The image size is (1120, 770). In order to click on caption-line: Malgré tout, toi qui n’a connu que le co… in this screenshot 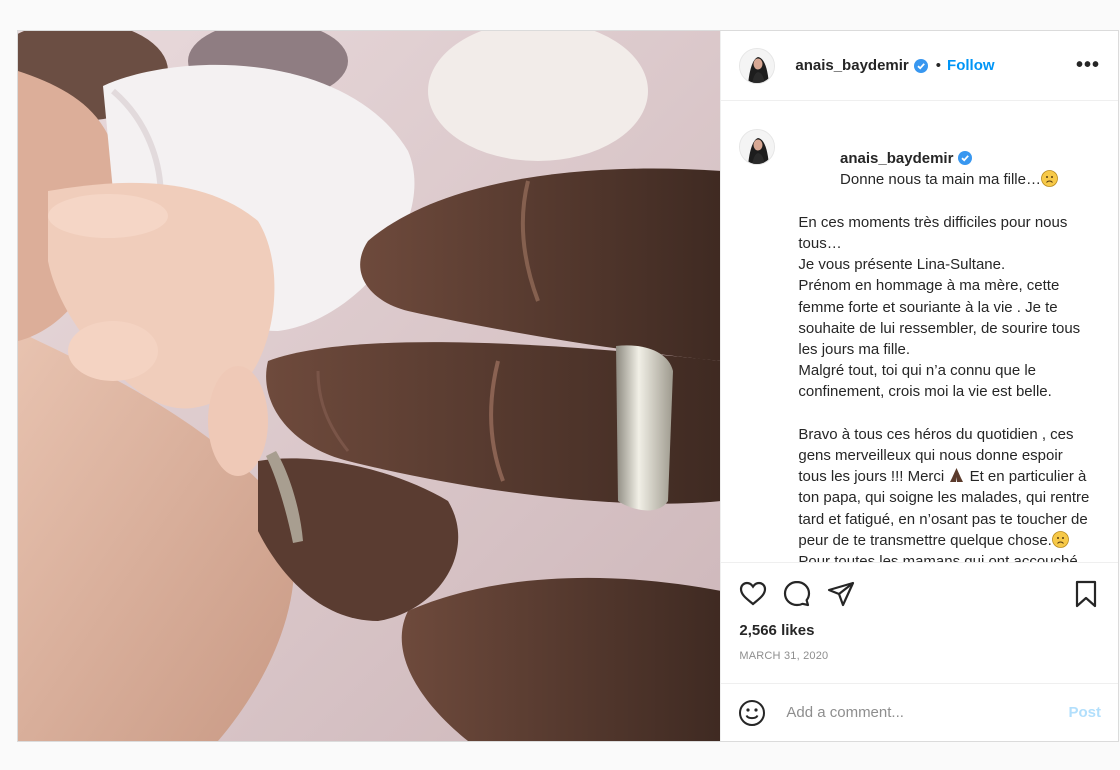, I will do `click(925, 381)`.